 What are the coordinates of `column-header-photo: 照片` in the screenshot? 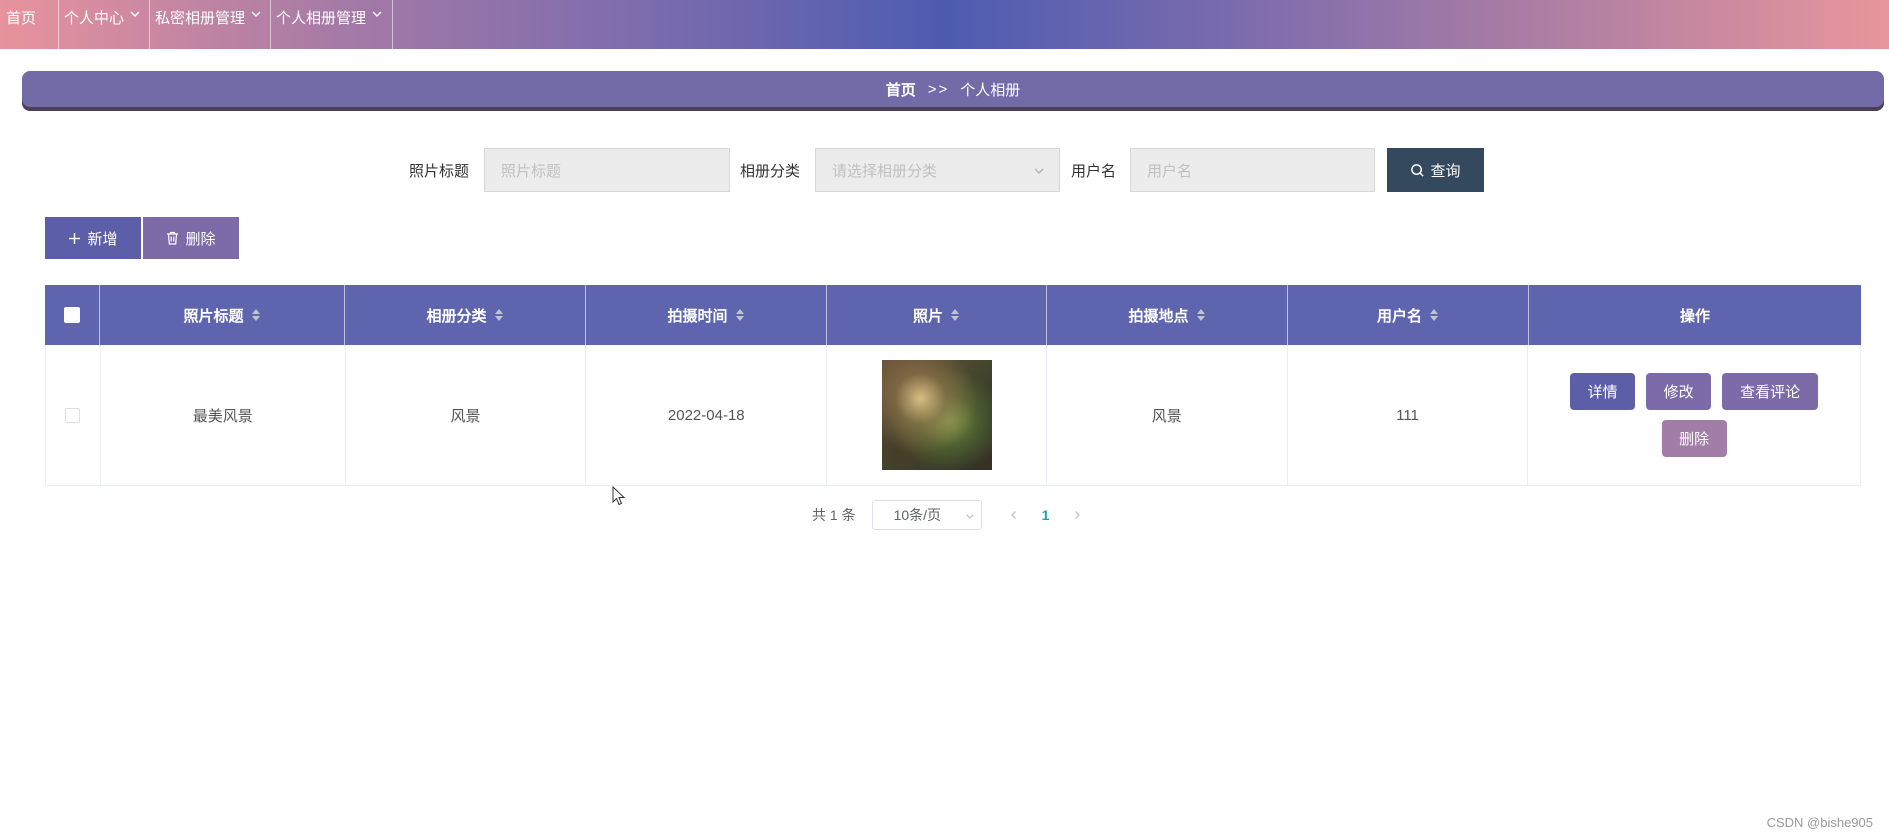 It's located at (937, 315).